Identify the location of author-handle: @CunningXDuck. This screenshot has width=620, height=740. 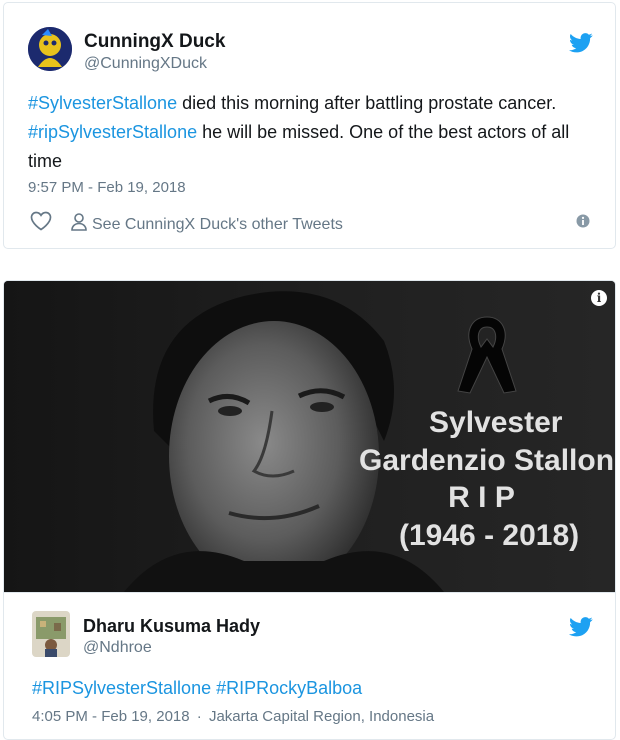
(145, 64).